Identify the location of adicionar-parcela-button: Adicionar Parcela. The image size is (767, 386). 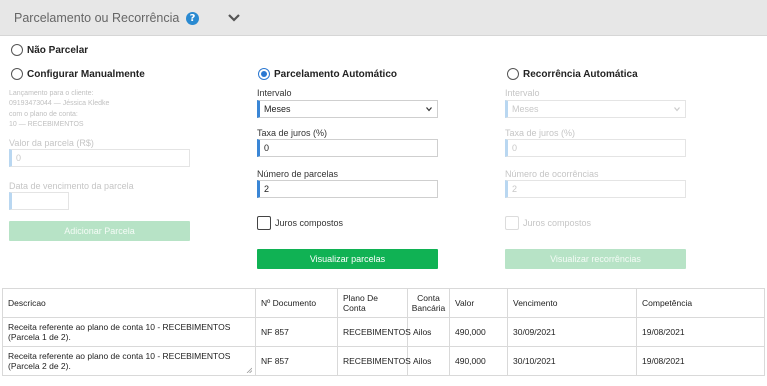
(99, 231).